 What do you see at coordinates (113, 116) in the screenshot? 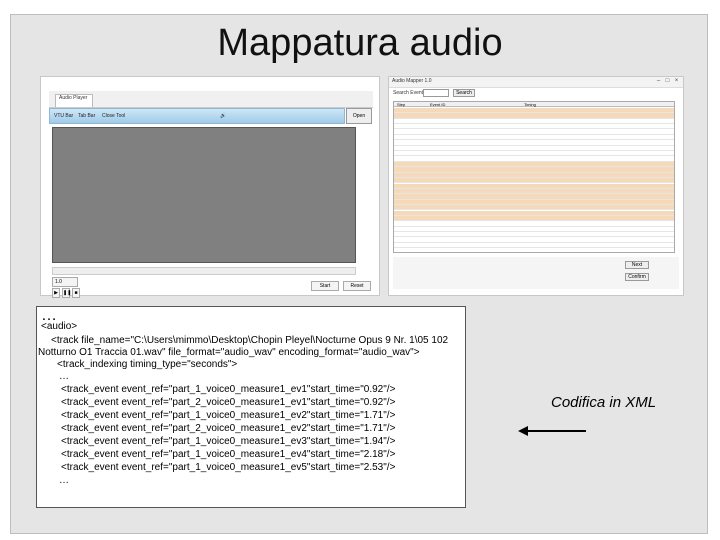
I see `toolbar-item: Close Tool` at bounding box center [113, 116].